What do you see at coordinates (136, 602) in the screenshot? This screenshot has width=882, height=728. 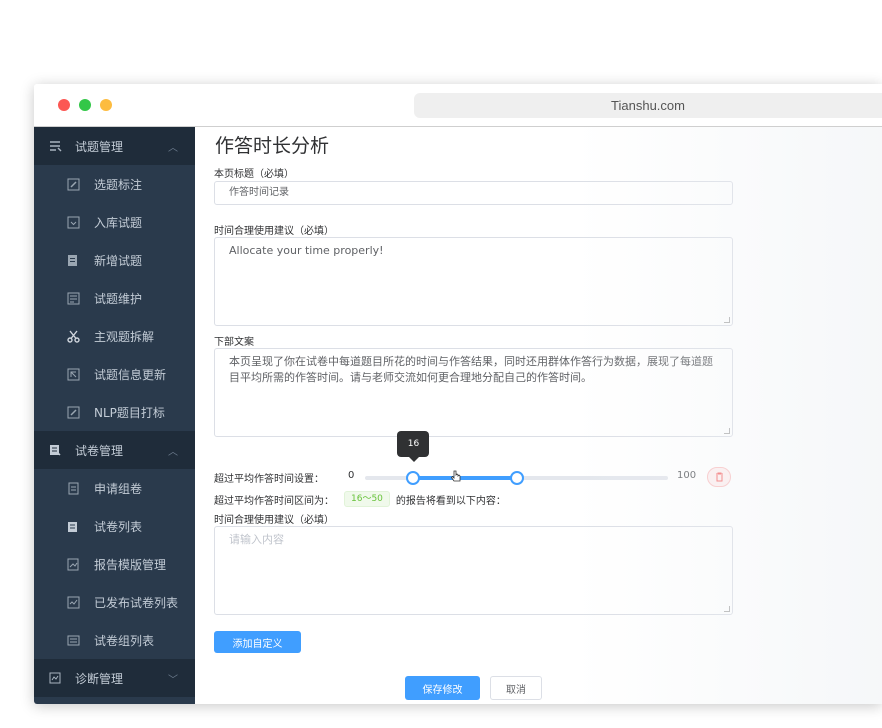 I see `sidebar-item-label: 已发布试卷列表` at bounding box center [136, 602].